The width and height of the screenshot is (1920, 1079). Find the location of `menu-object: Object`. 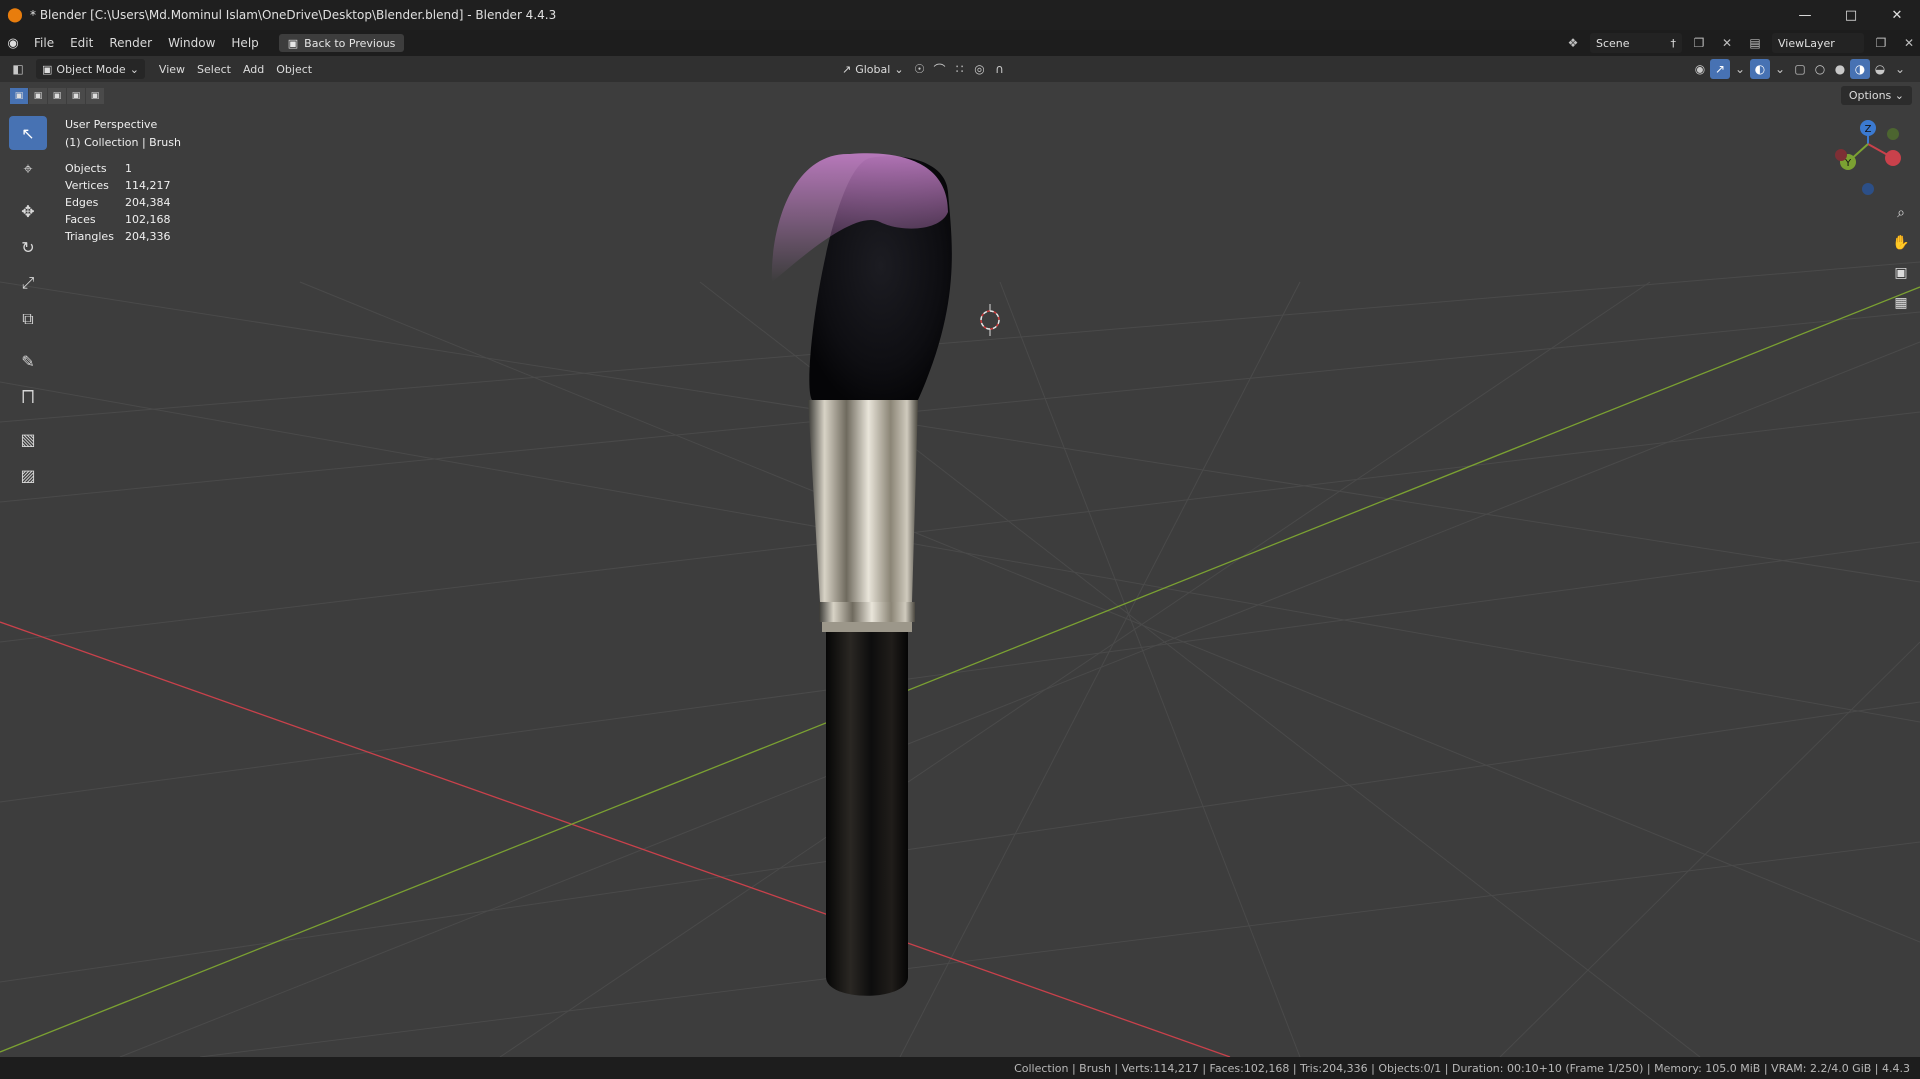

menu-object: Object is located at coordinates (294, 69).